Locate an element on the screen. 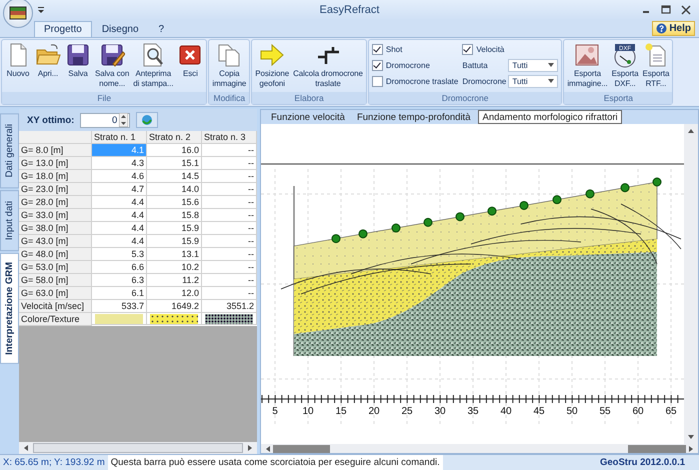 The height and width of the screenshot is (470, 699). table-cell: 13.1 is located at coordinates (174, 254).